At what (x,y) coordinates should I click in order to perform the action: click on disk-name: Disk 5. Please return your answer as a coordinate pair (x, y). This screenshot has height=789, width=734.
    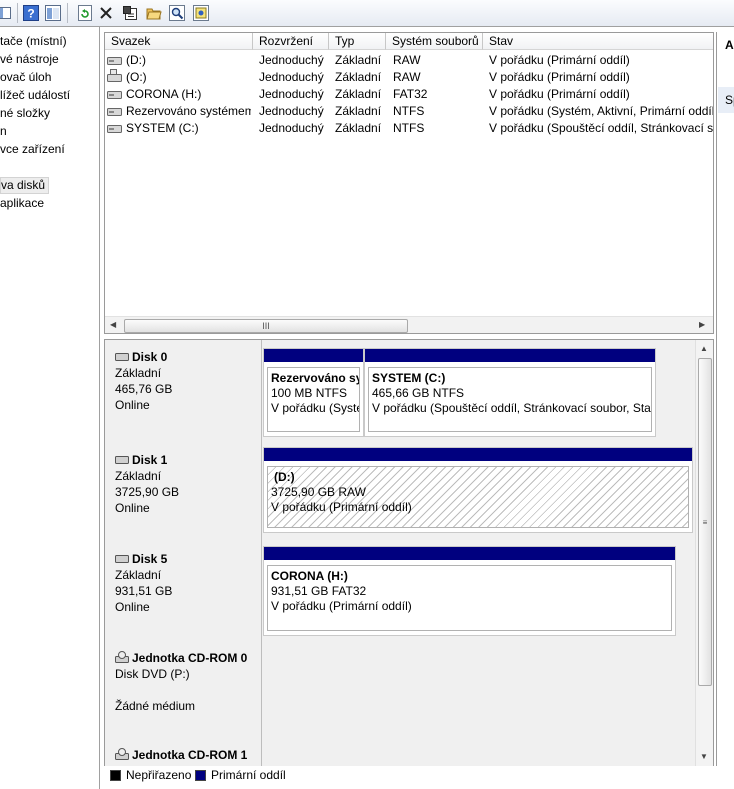
    Looking at the image, I should click on (150, 559).